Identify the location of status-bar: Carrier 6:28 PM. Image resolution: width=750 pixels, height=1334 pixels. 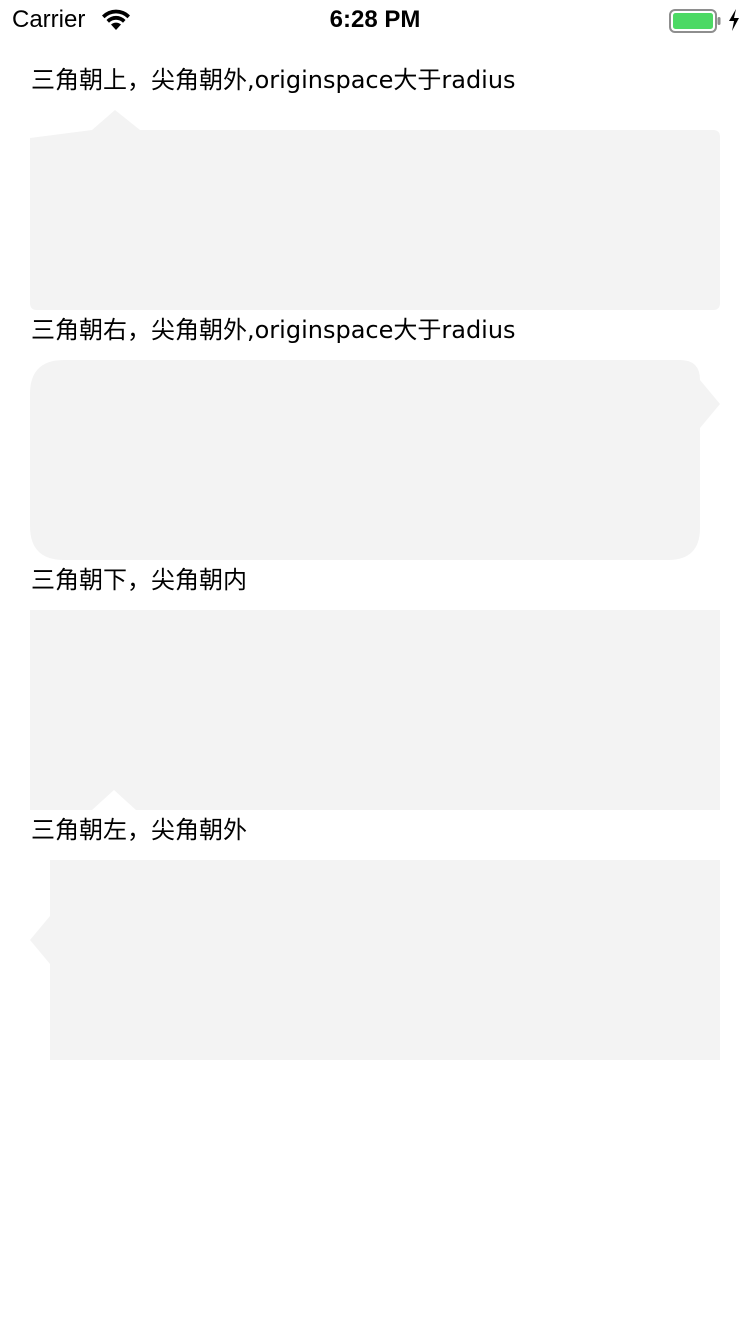
(375, 20).